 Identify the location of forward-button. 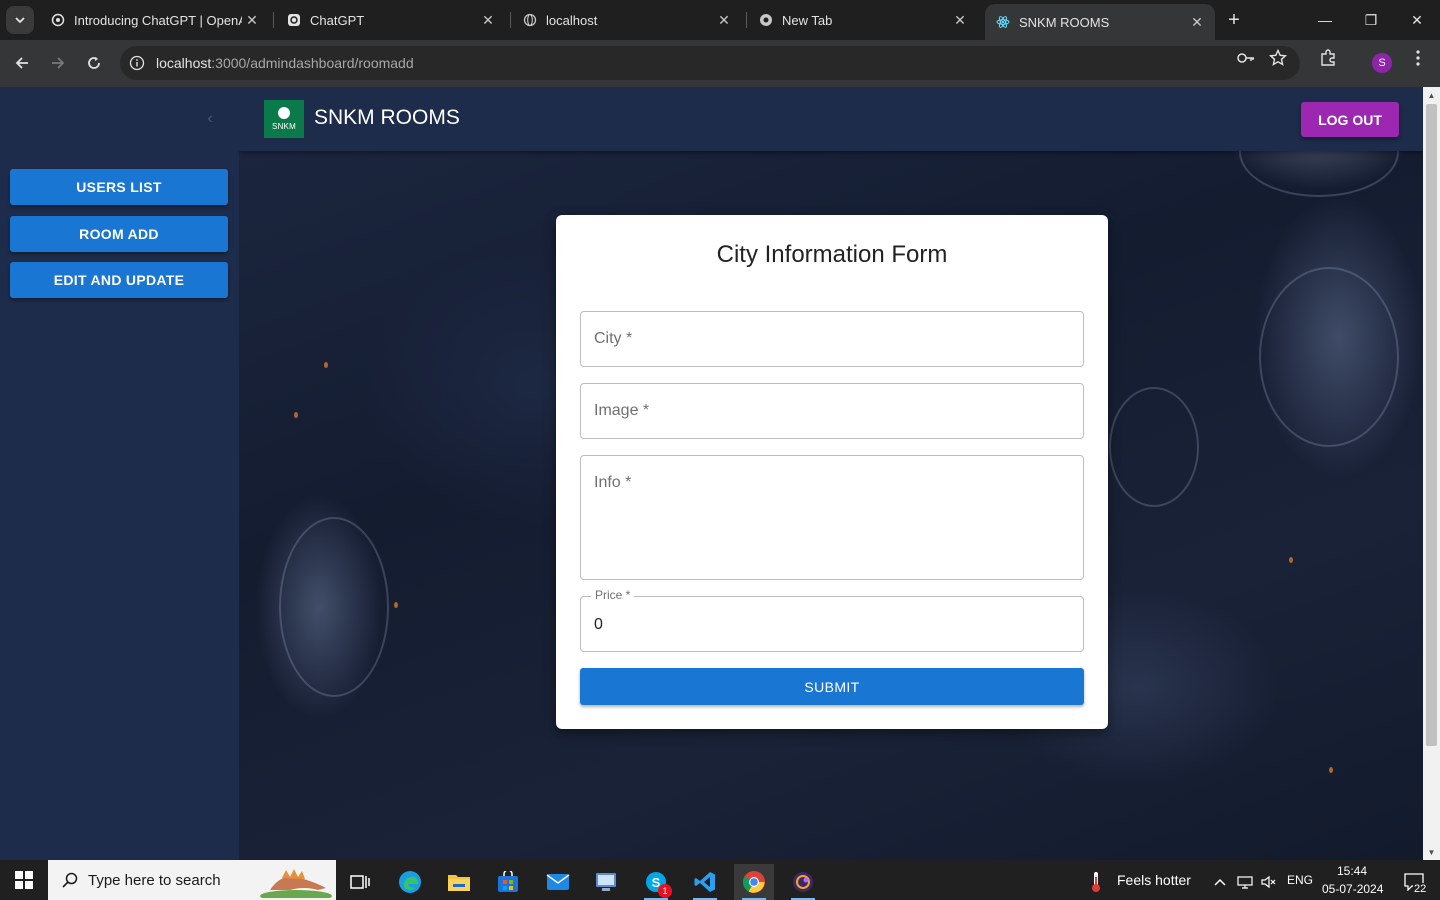
(58, 63).